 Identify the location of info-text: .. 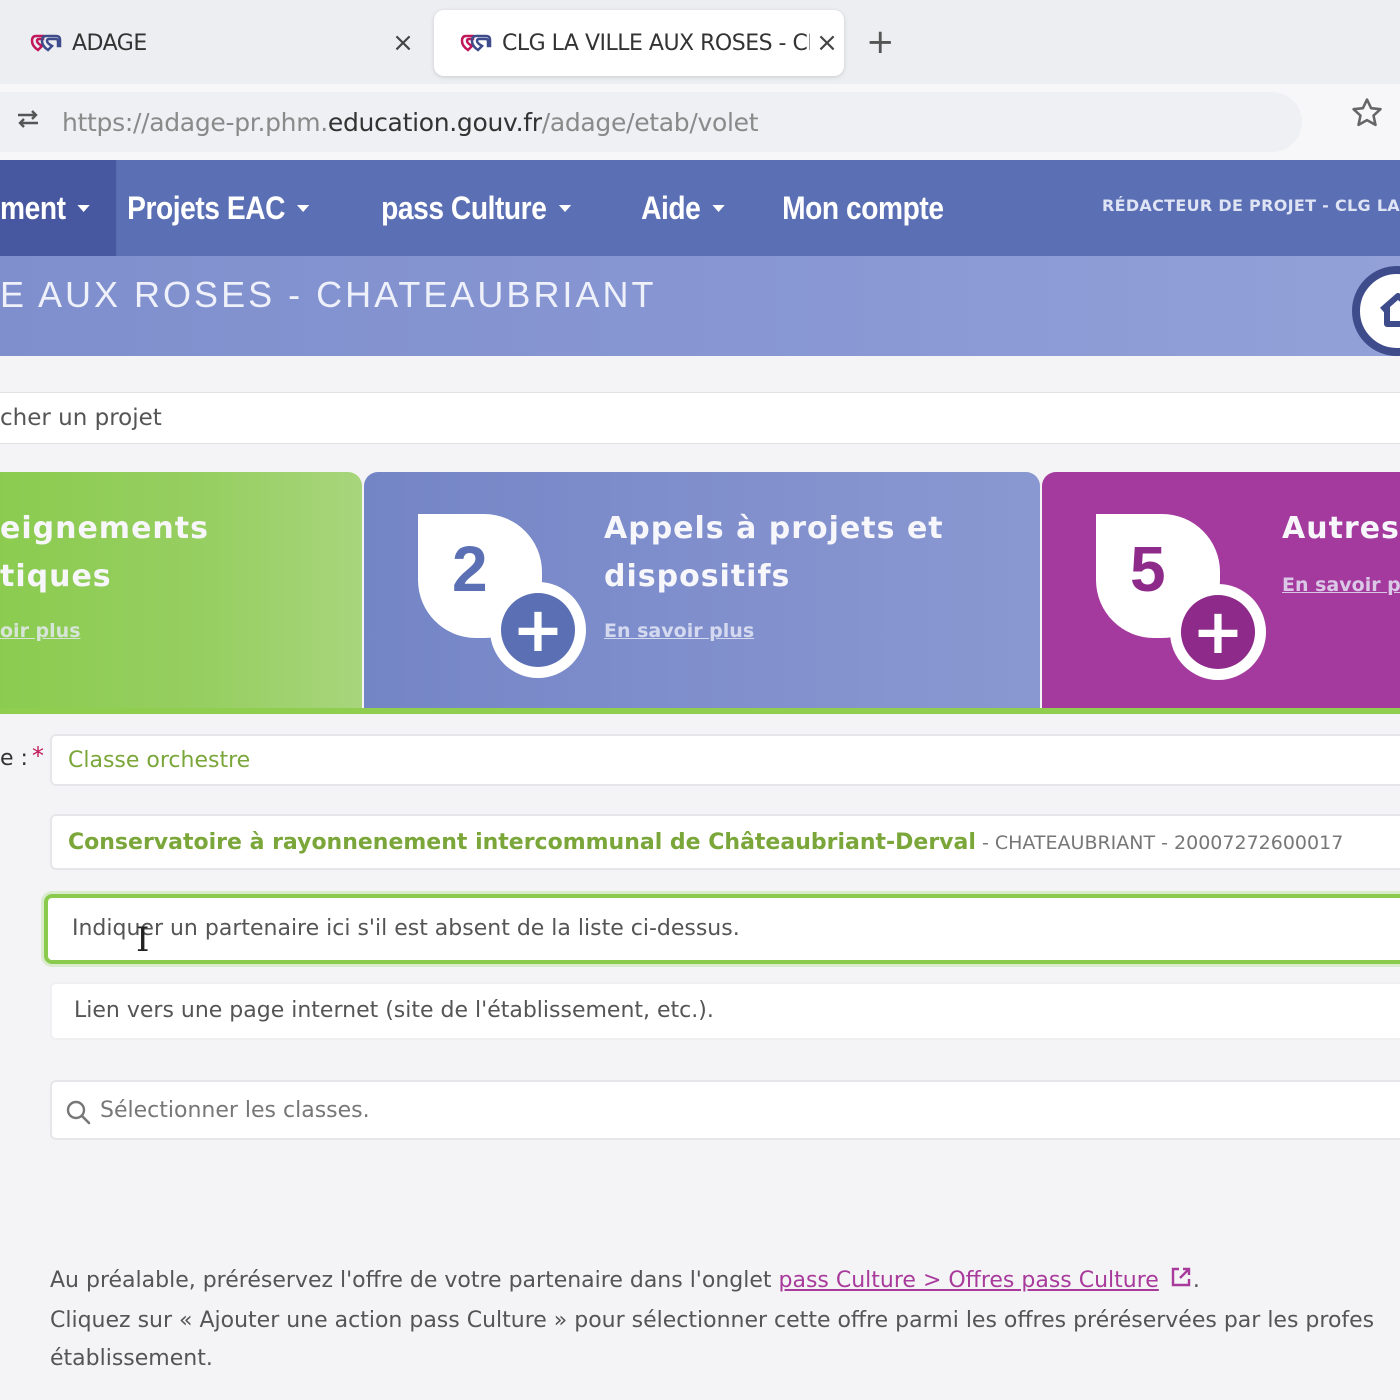
(1196, 1280).